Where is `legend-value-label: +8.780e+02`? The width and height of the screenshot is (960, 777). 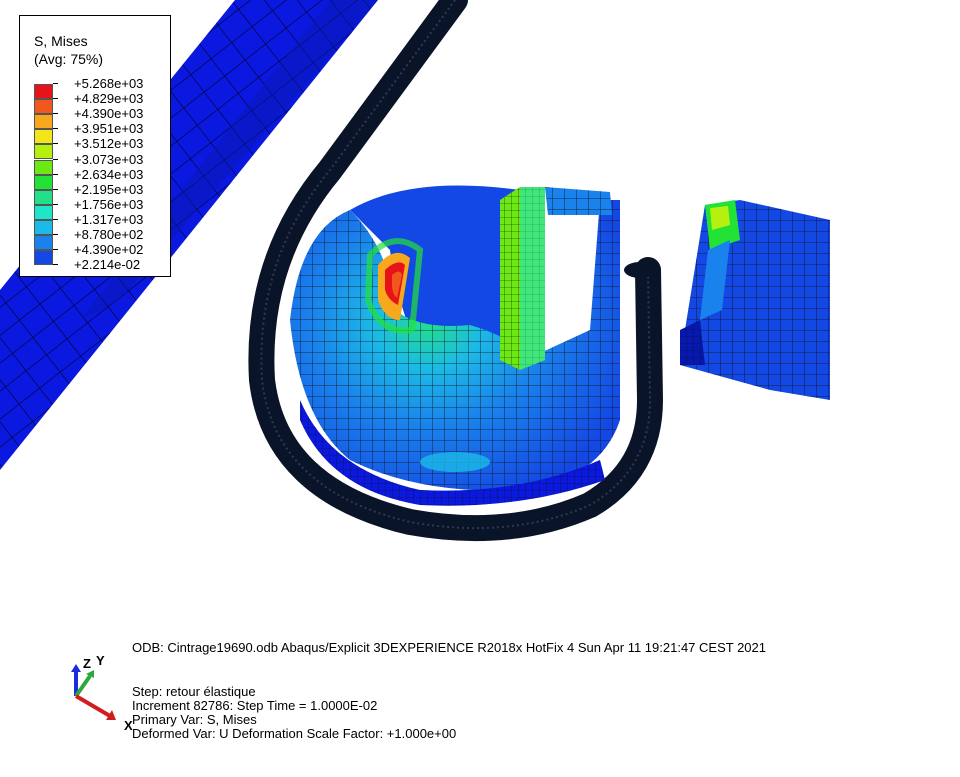
legend-value-label: +8.780e+02 is located at coordinates (109, 234).